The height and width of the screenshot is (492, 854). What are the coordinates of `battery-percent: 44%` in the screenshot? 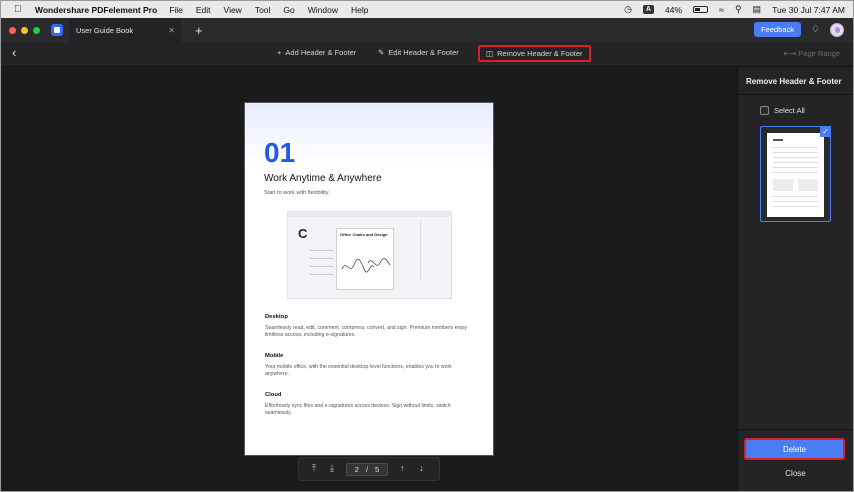 It's located at (673, 9).